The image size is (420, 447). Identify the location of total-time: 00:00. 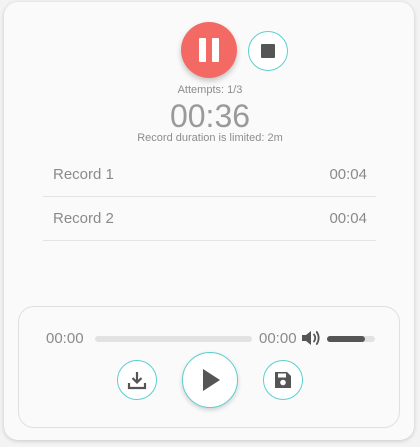
(278, 338).